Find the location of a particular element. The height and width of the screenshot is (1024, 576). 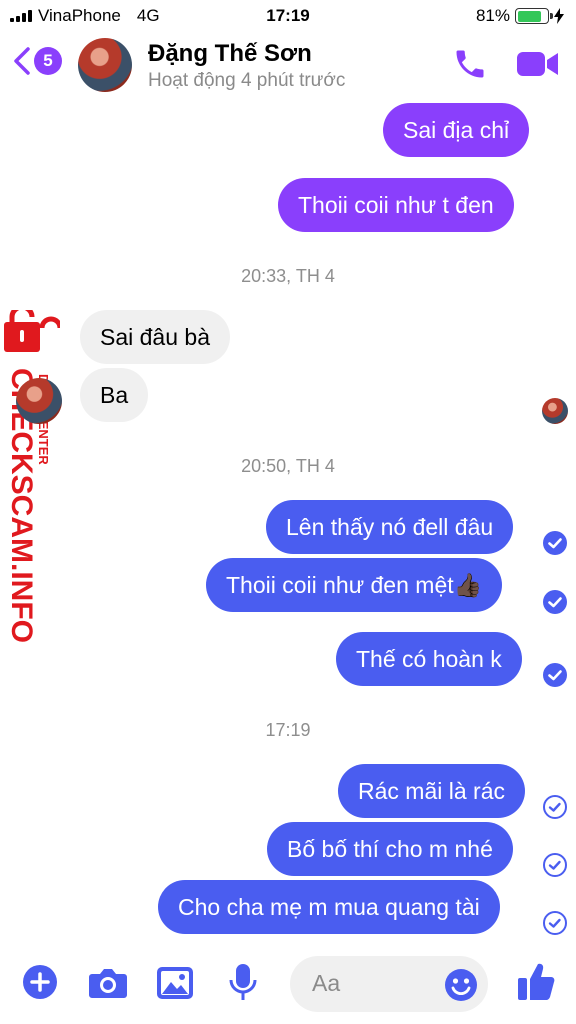

message-bubble-outgoing: Thoii coii như đen mệt👍🏿 is located at coordinates (354, 585).